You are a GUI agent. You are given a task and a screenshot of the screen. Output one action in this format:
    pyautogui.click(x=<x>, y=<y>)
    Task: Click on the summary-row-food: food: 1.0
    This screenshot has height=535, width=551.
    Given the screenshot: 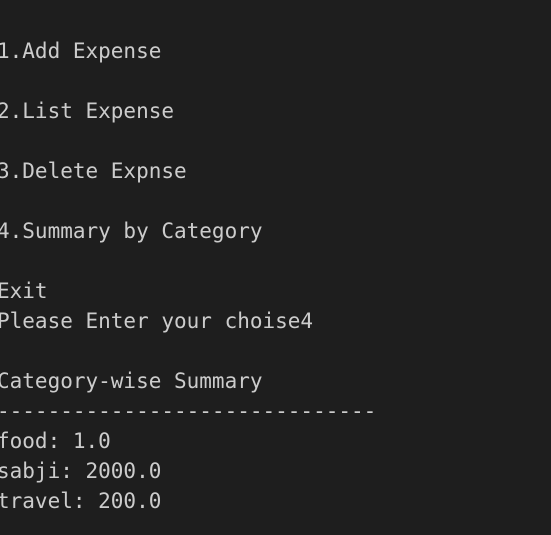 What is the action you would take?
    pyautogui.click(x=55, y=441)
    